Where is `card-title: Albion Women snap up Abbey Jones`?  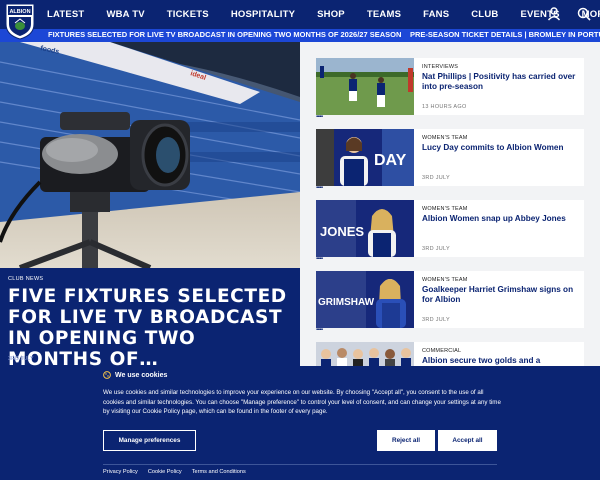 card-title: Albion Women snap up Abbey Jones is located at coordinates (501, 219).